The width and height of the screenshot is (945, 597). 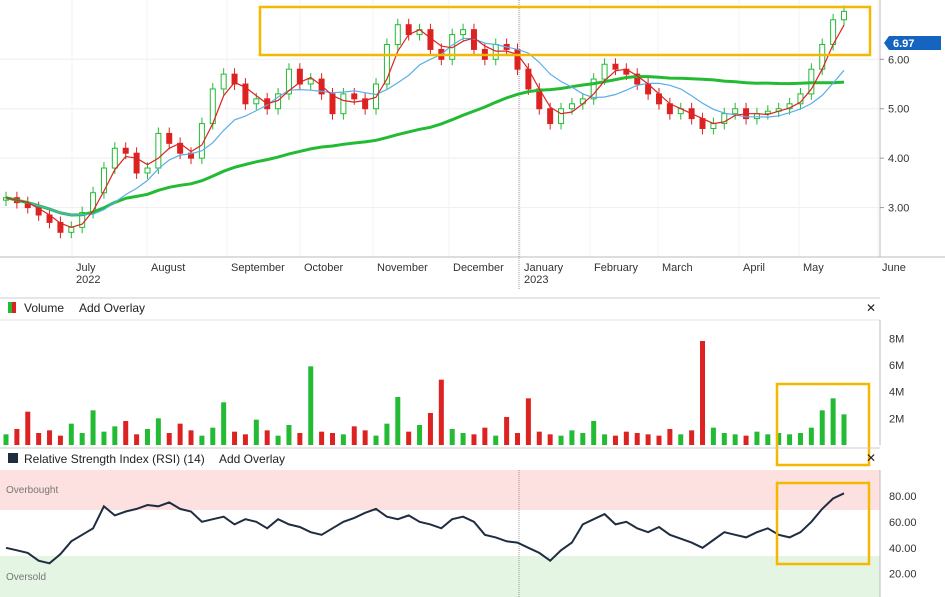 What do you see at coordinates (86, 268) in the screenshot?
I see `month-label-july: July` at bounding box center [86, 268].